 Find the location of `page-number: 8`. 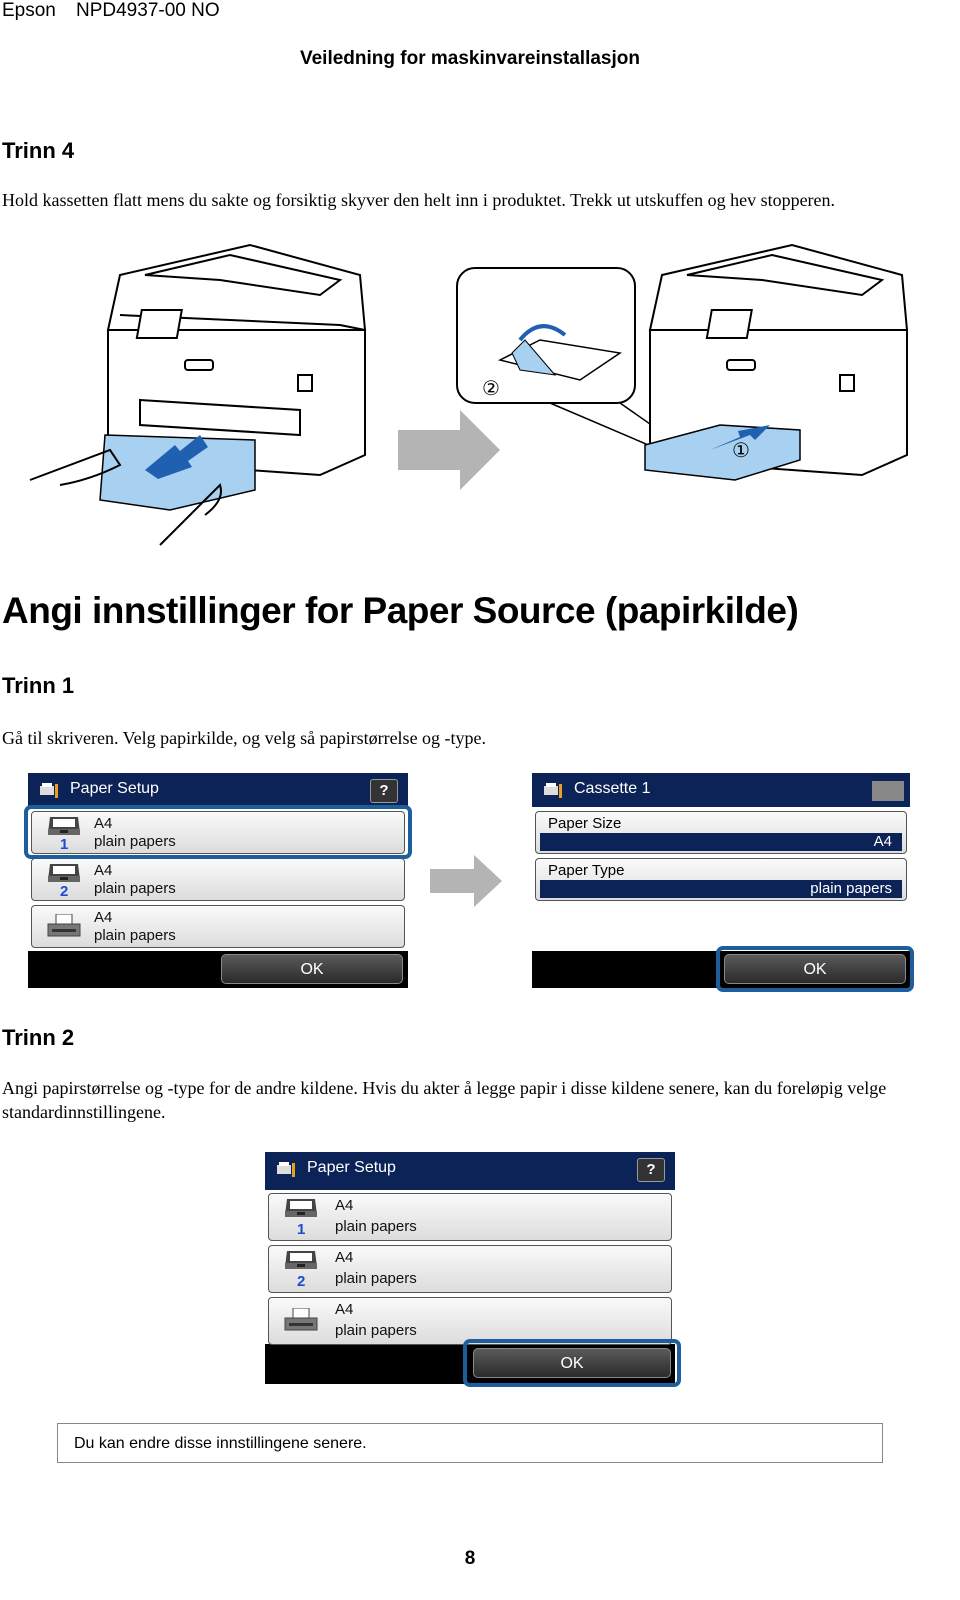

page-number: 8 is located at coordinates (470, 1558).